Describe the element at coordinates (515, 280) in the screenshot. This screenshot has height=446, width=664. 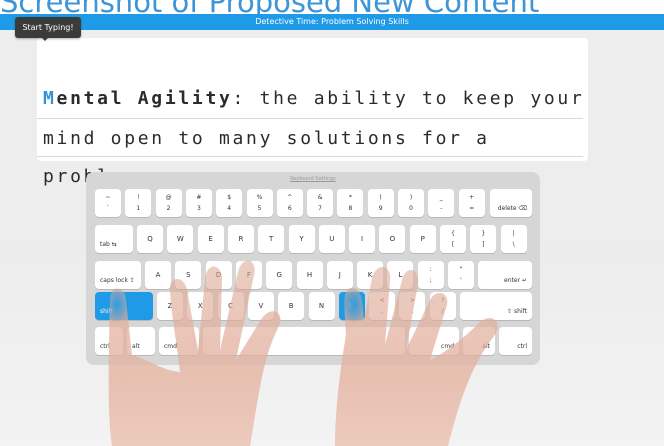
I see `enter-key-label: enter ↵` at that location.